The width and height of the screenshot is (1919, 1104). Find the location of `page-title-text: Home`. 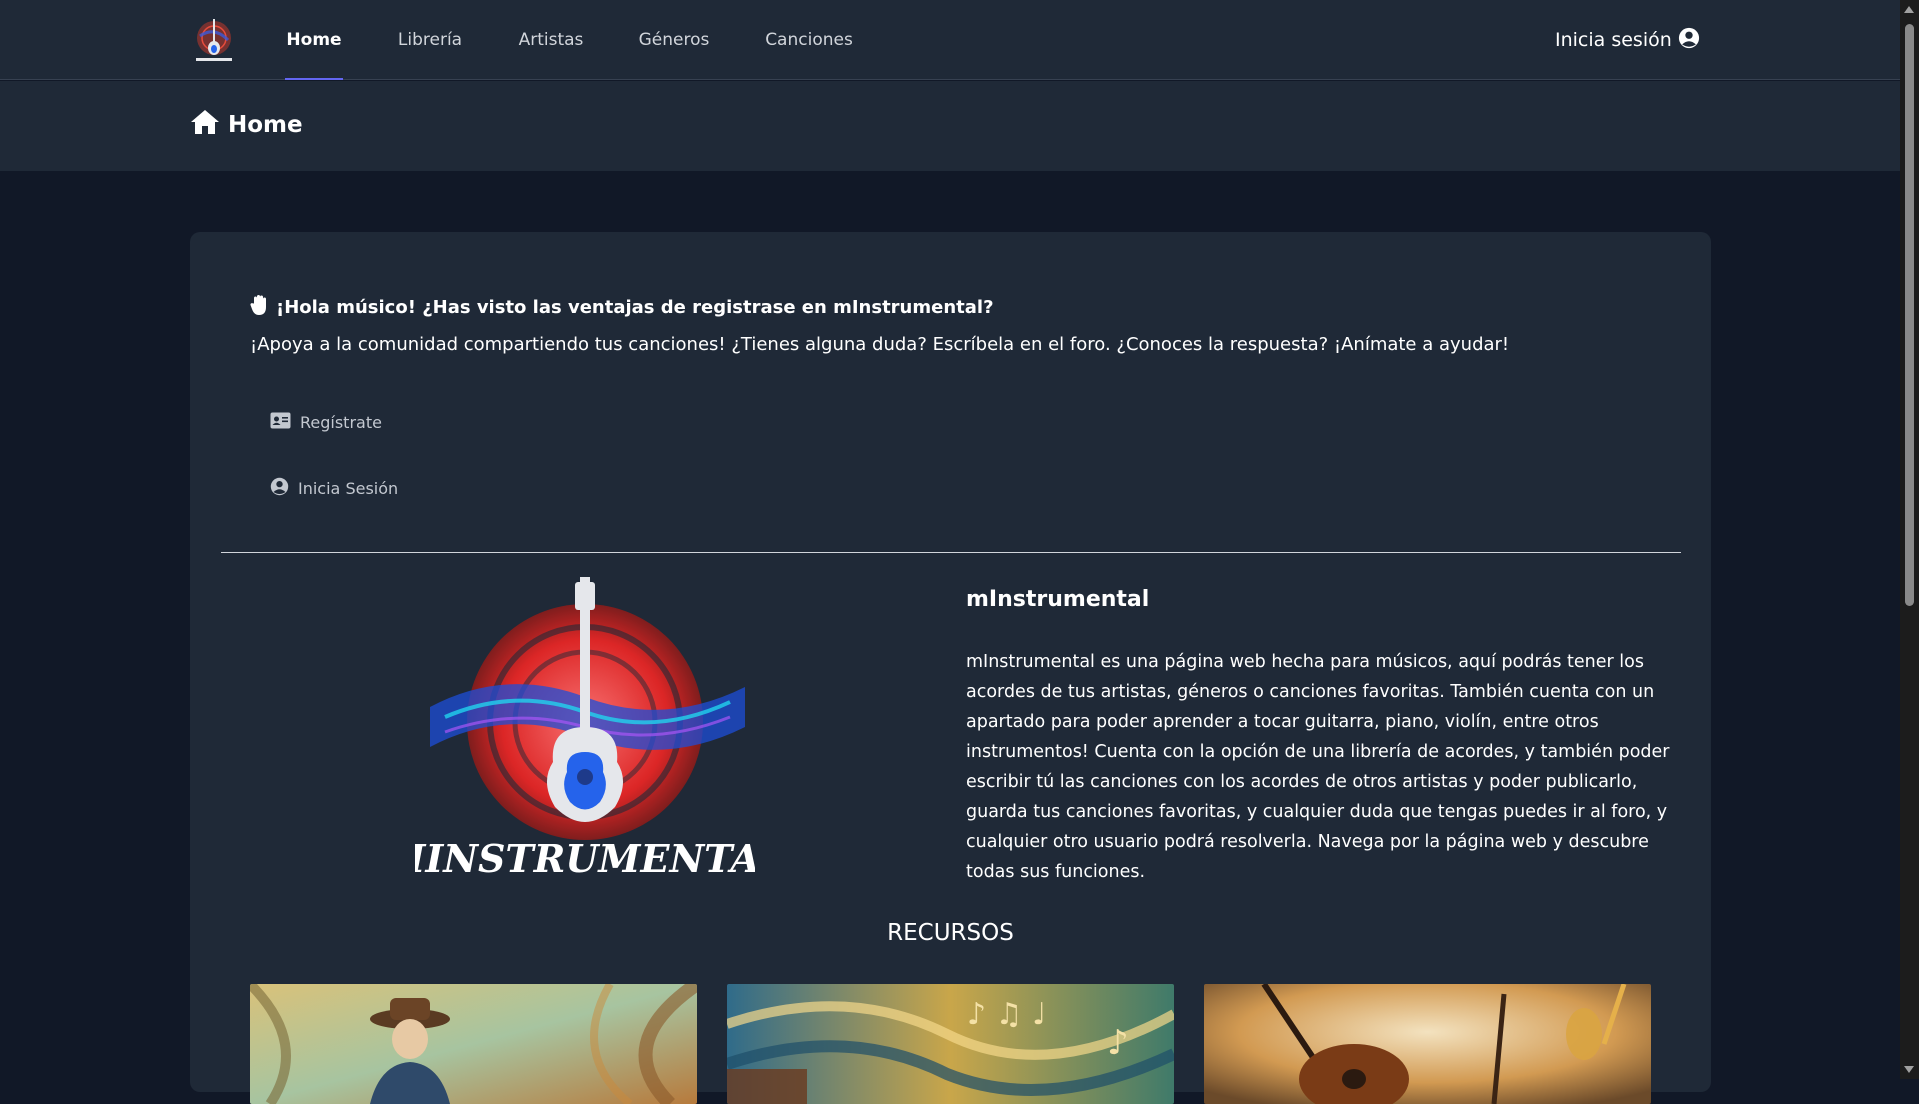

page-title-text: Home is located at coordinates (265, 125).